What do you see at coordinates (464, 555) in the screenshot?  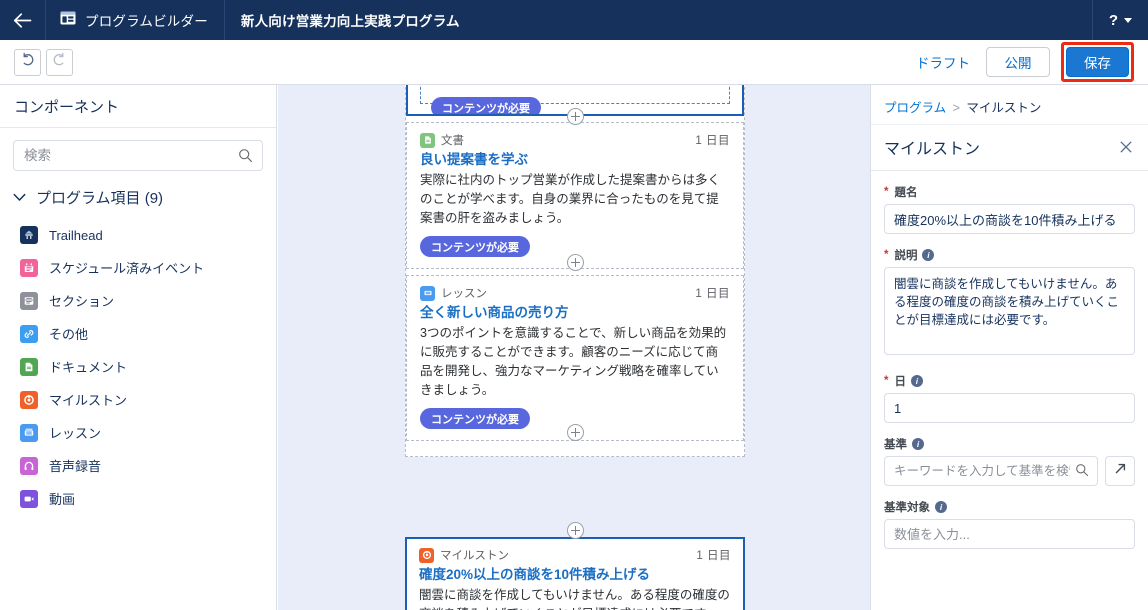 I see `card-type: マイルストン` at bounding box center [464, 555].